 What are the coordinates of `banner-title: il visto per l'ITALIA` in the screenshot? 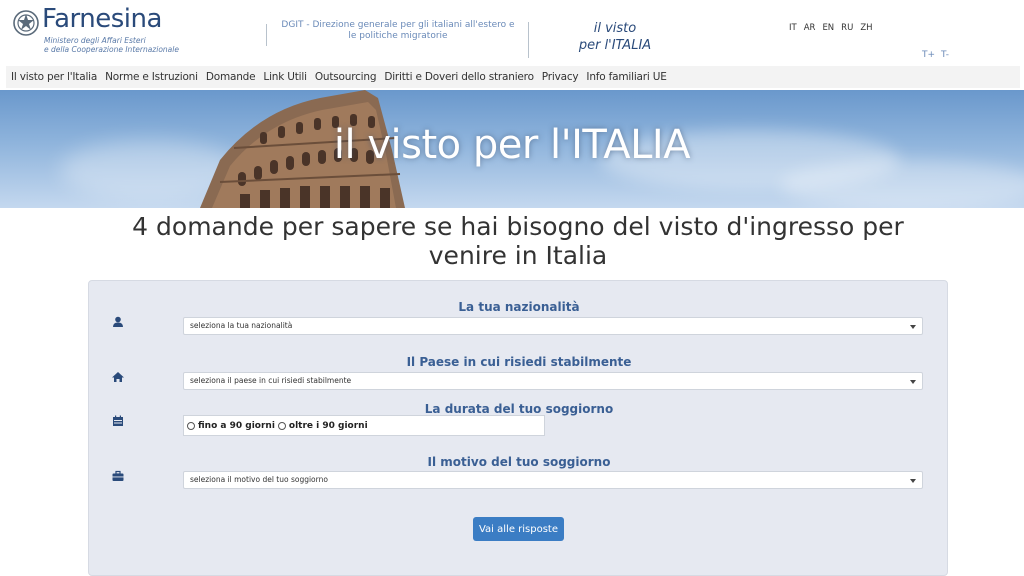 It's located at (512, 145).